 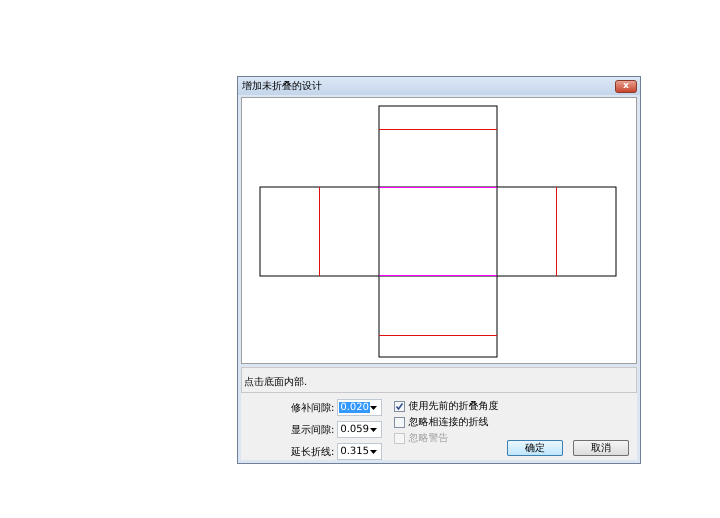 What do you see at coordinates (312, 430) in the screenshot?
I see `field-label: 显示间隙:` at bounding box center [312, 430].